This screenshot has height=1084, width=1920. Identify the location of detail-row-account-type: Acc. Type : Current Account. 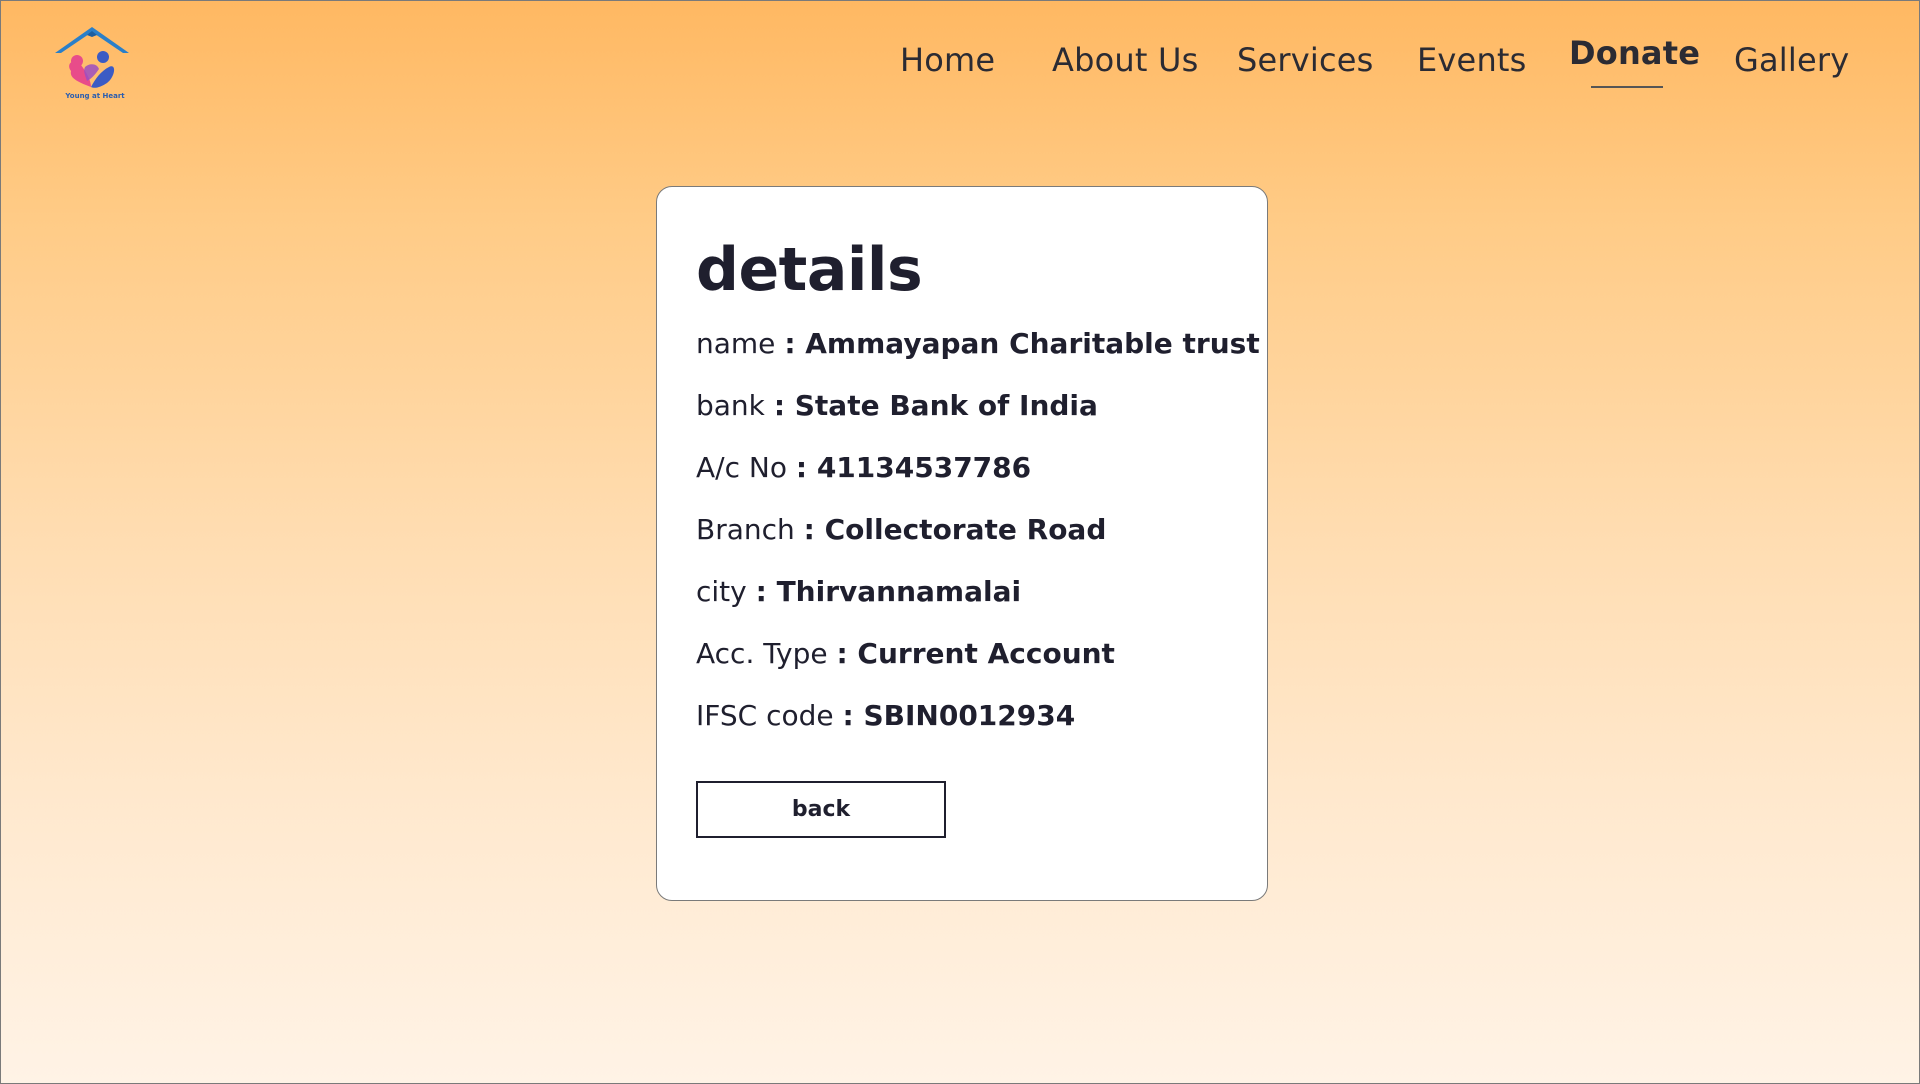
(905, 653).